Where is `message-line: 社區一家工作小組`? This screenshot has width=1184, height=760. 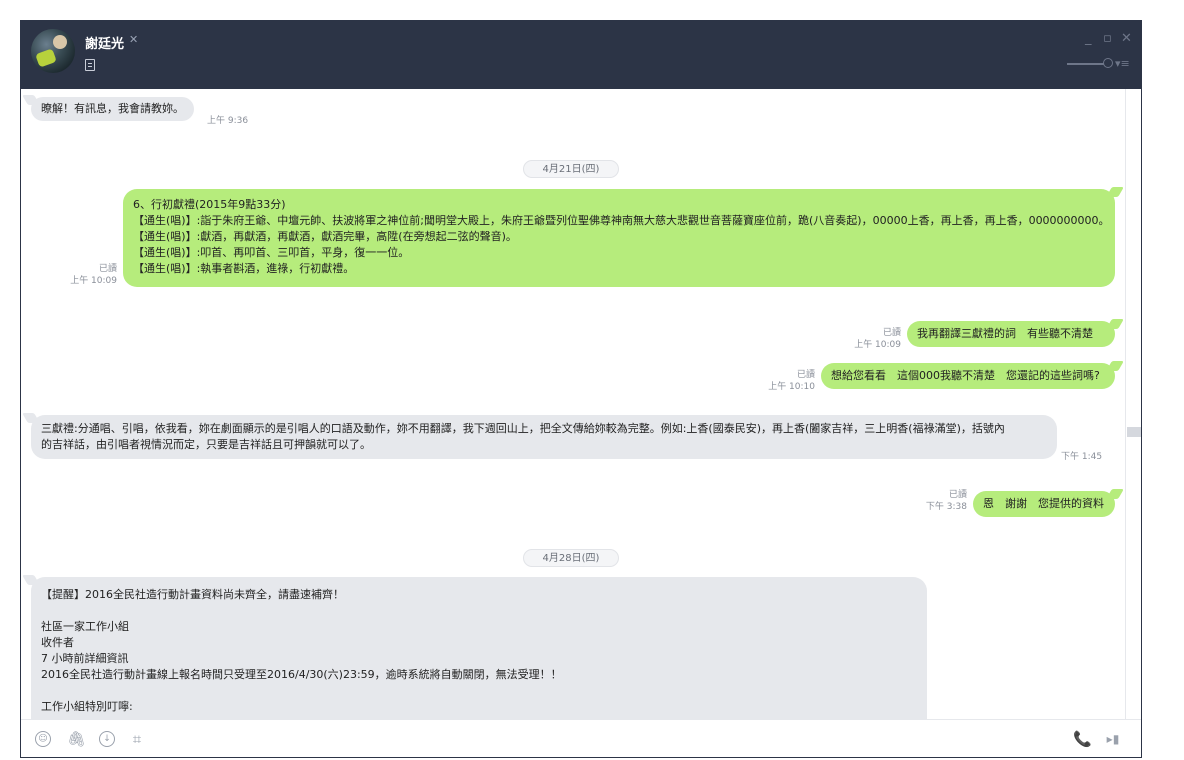
message-line: 社區一家工作小組 is located at coordinates (85, 626).